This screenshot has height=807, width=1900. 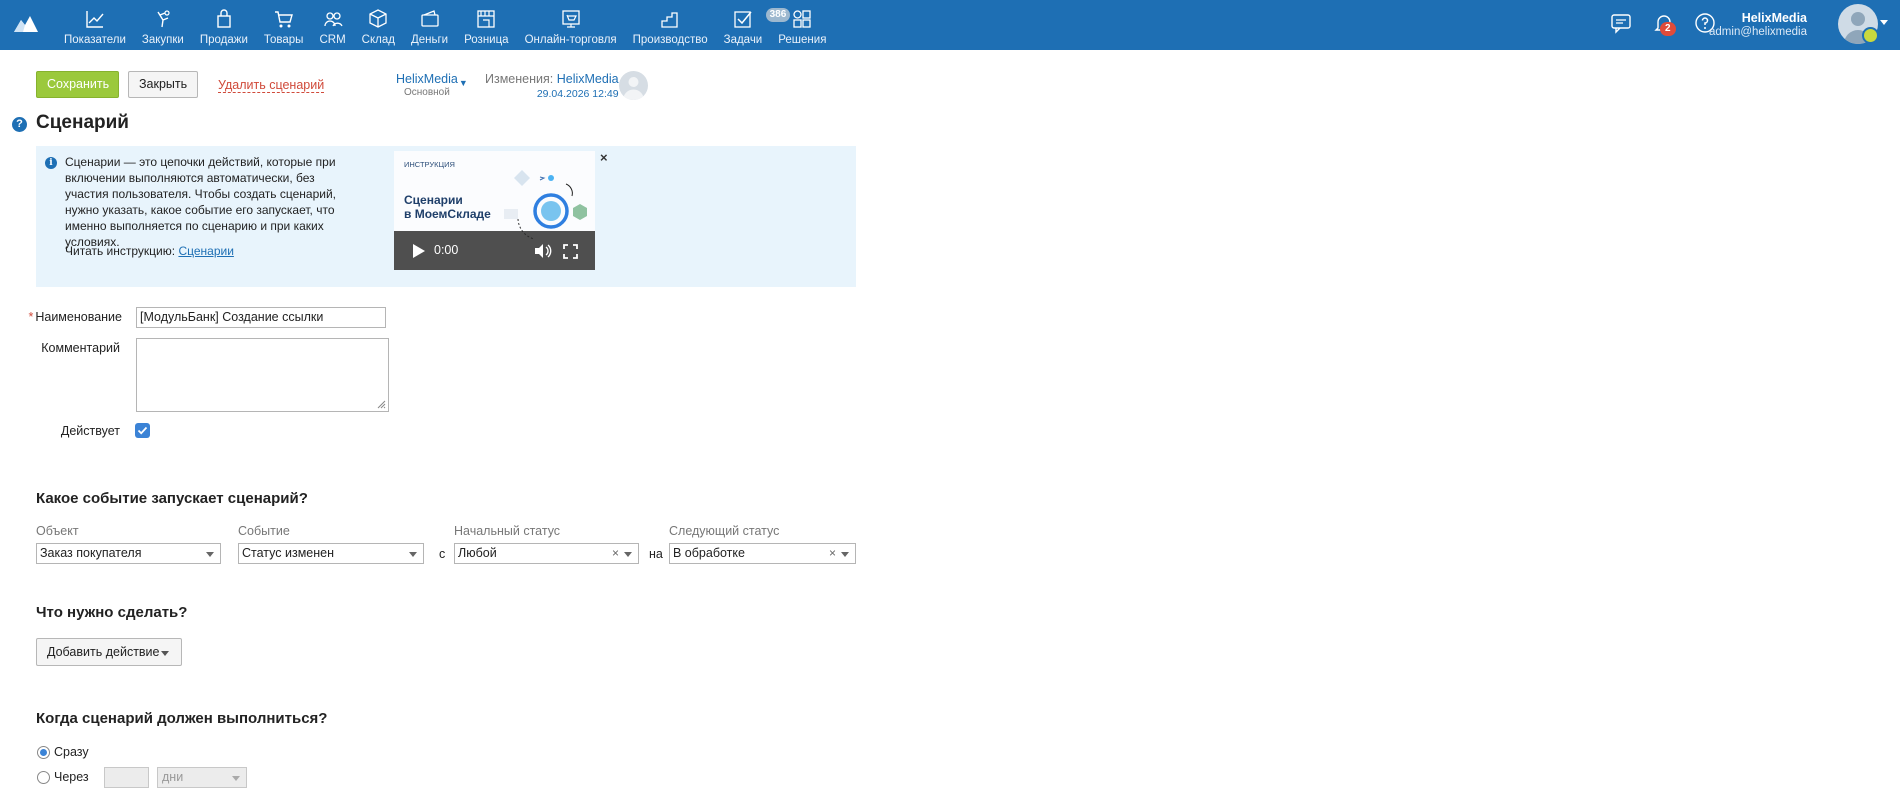 What do you see at coordinates (709, 553) in the screenshot?
I see `next-status-value: В обработке` at bounding box center [709, 553].